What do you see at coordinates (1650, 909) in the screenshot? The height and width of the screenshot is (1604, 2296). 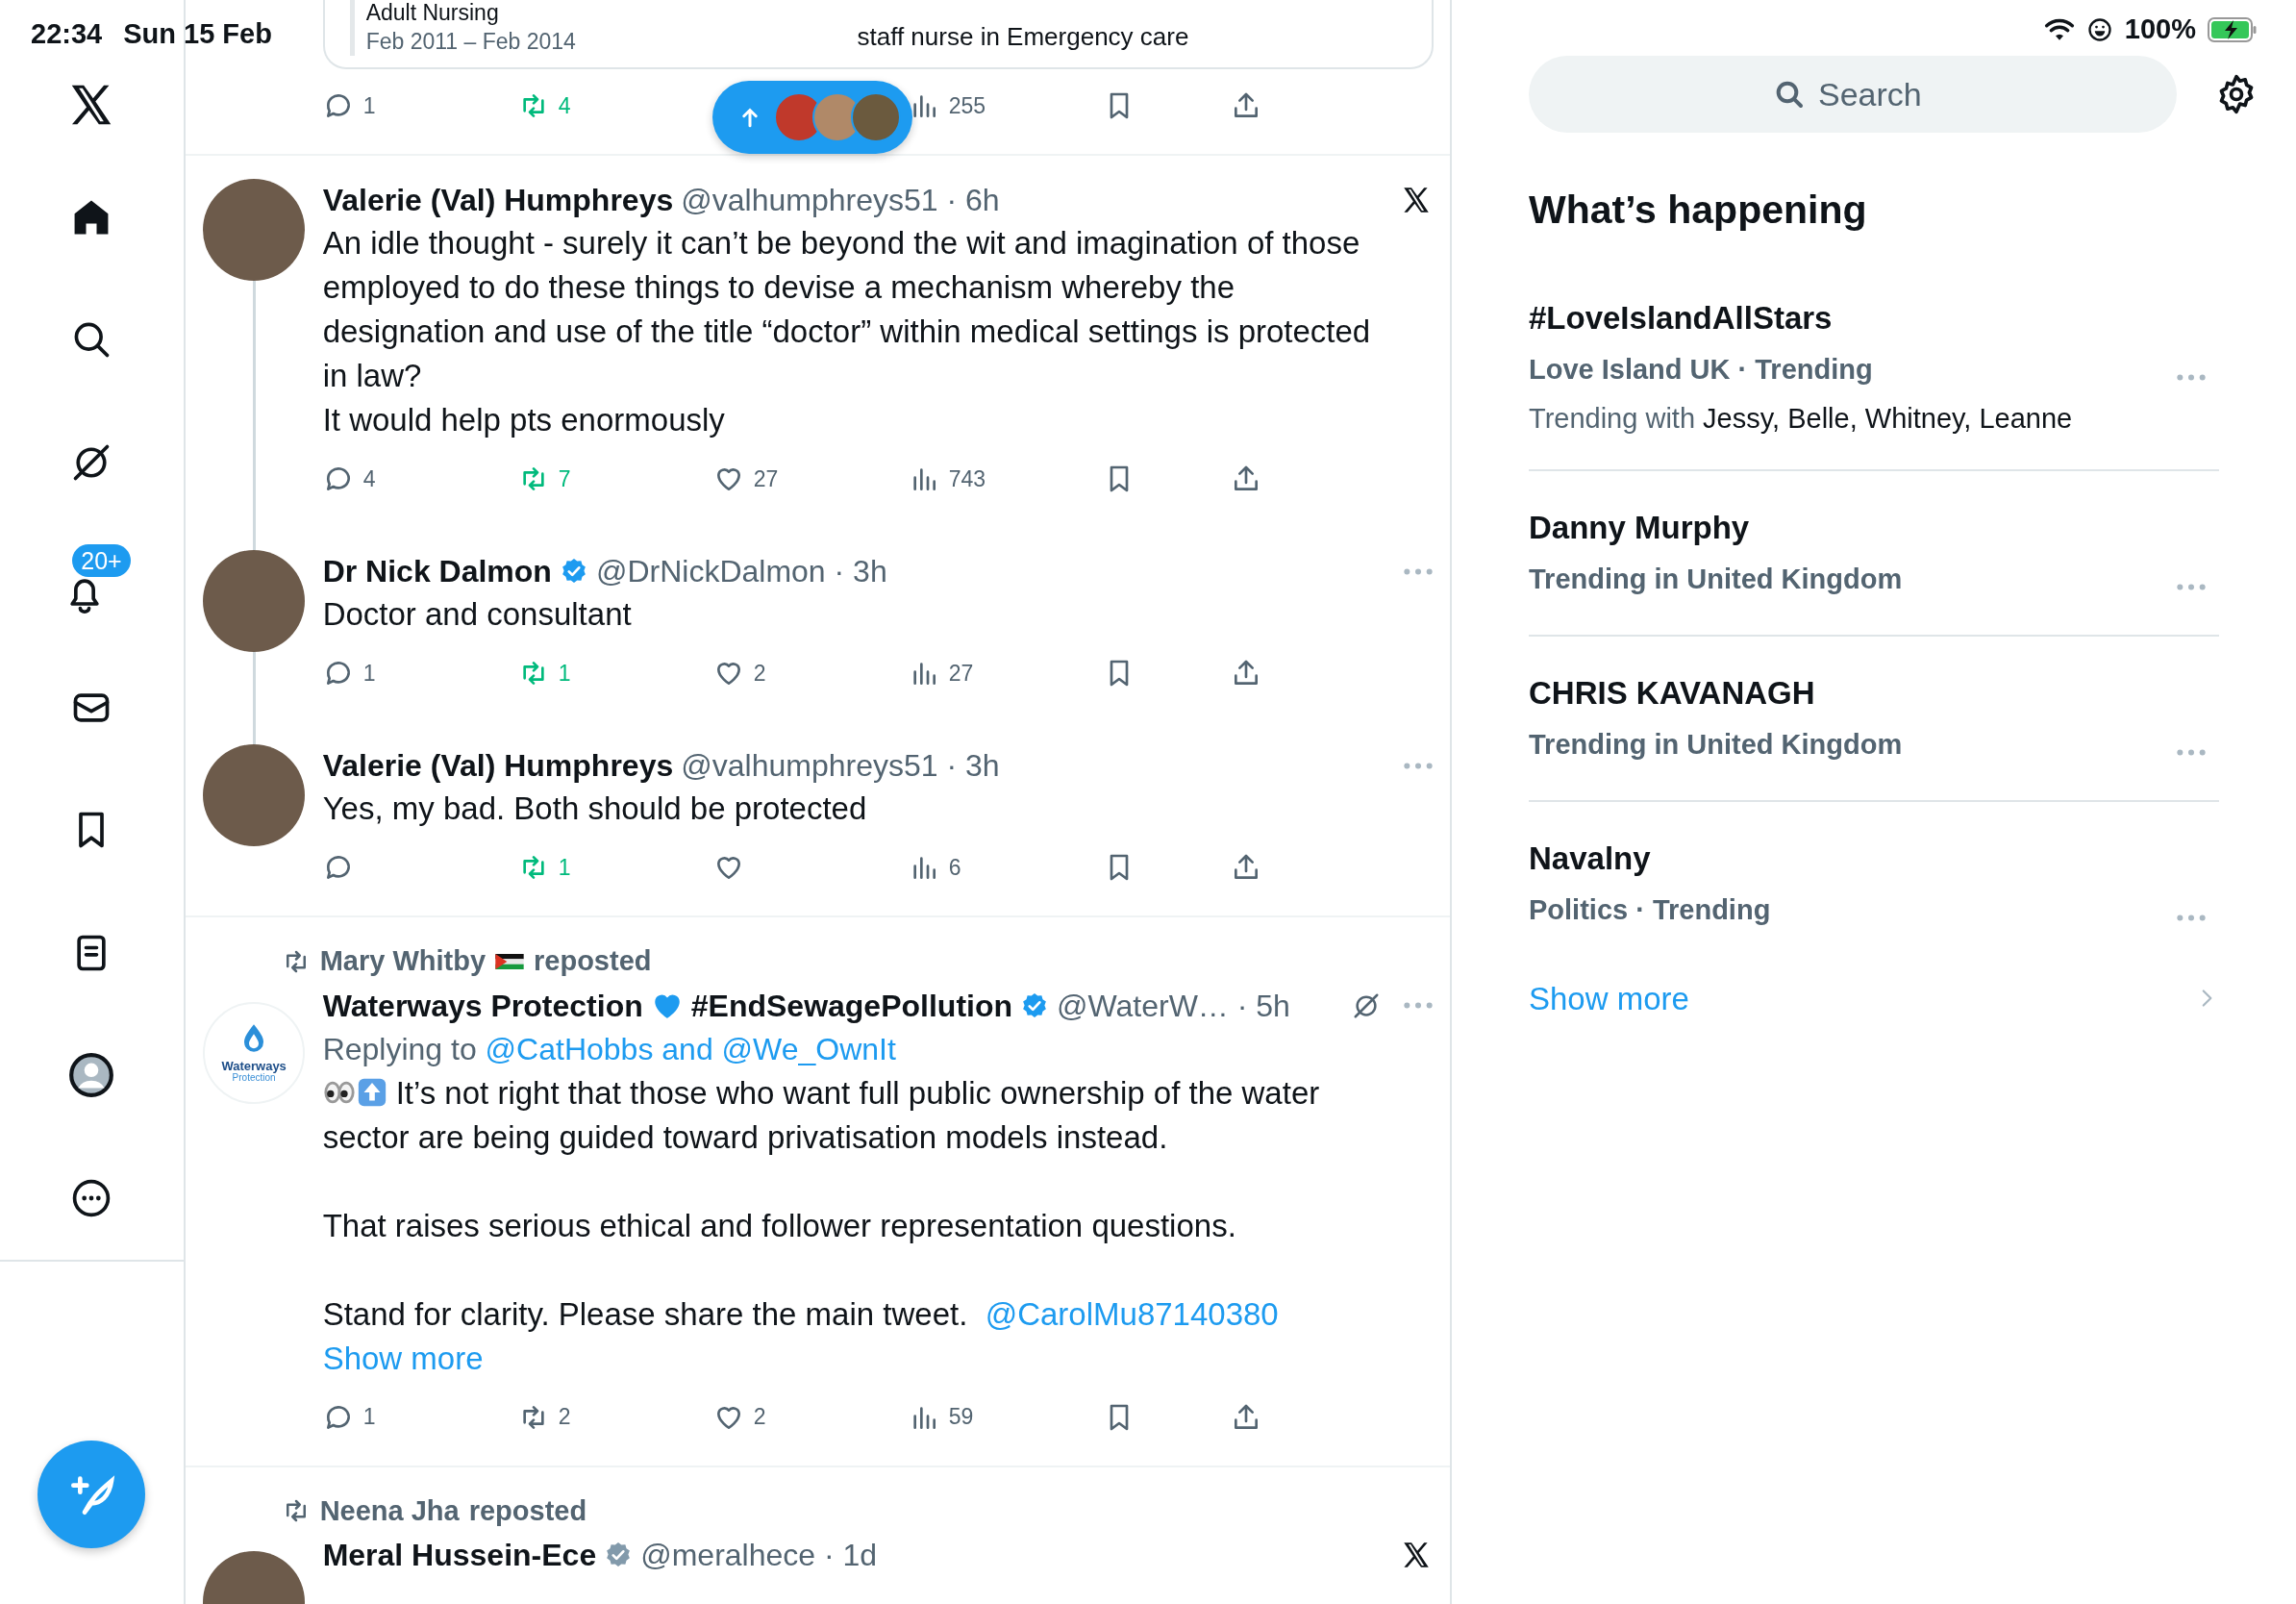 I see `trend-context: Politics · Trending` at bounding box center [1650, 909].